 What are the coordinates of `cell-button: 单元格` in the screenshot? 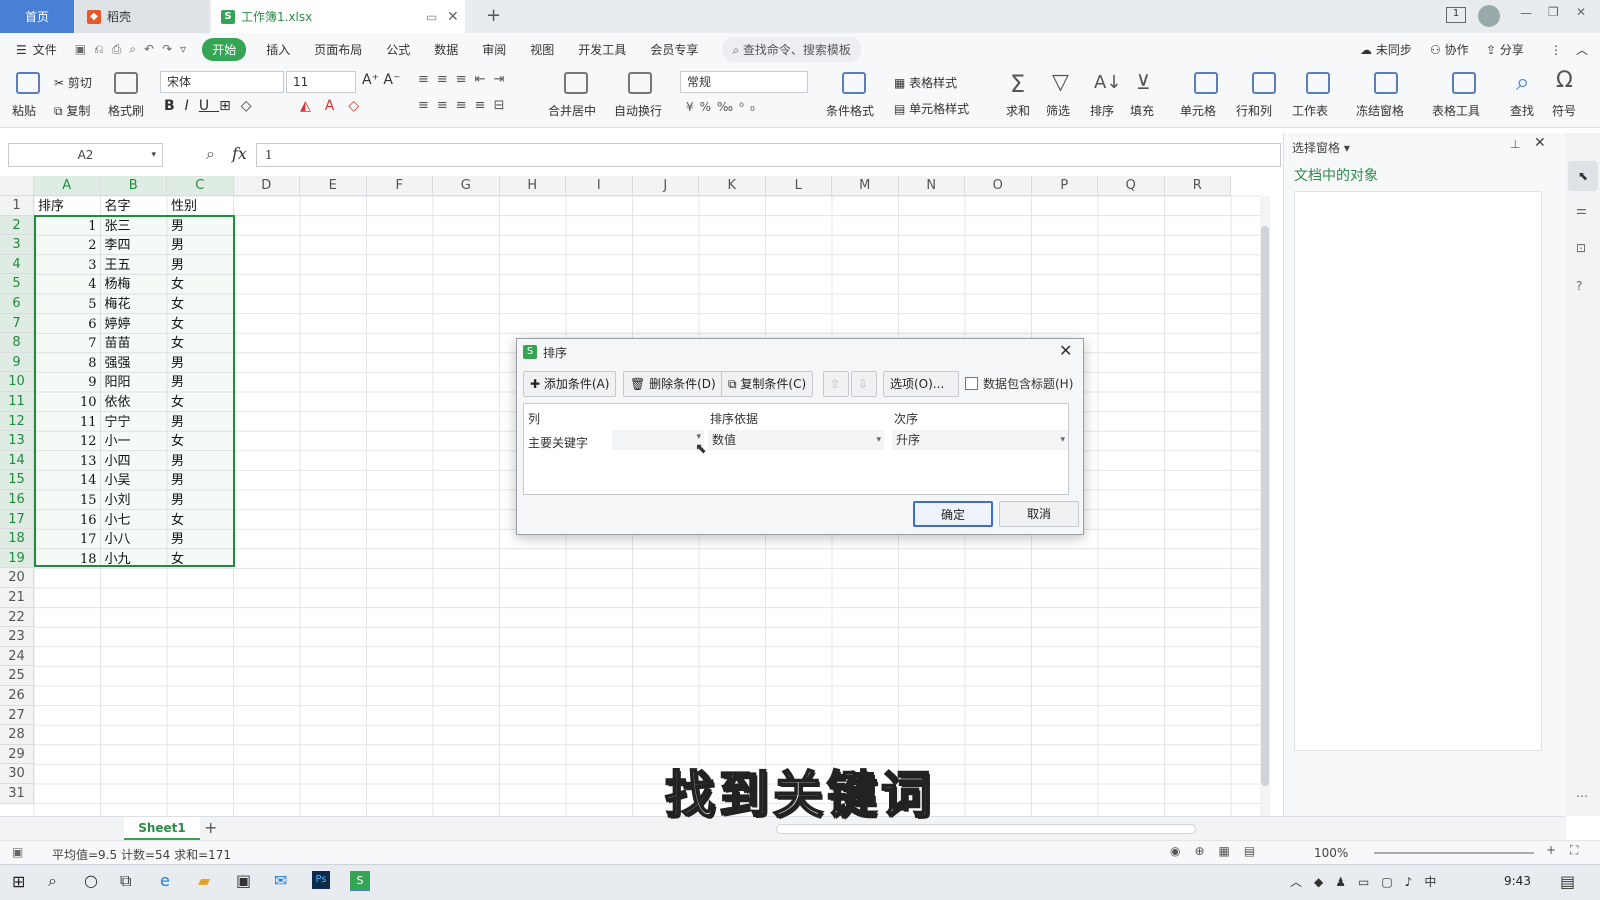 It's located at (1198, 110).